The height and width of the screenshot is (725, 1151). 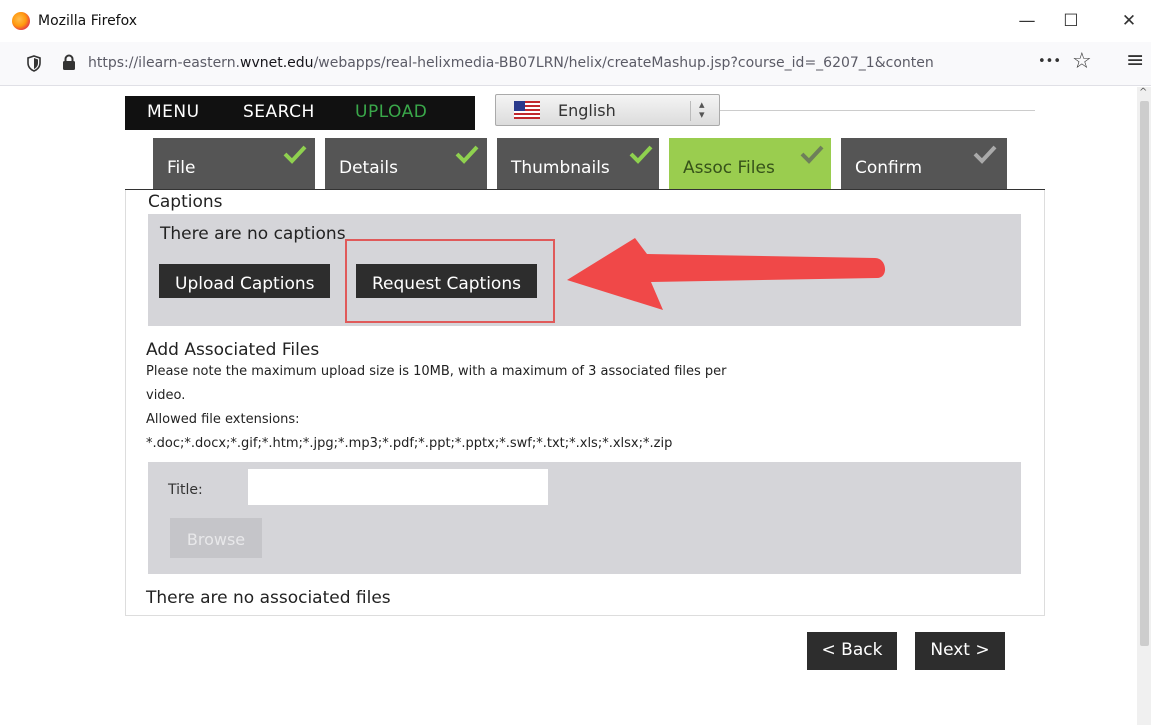 What do you see at coordinates (560, 168) in the screenshot?
I see `tab-label: Thumbnails` at bounding box center [560, 168].